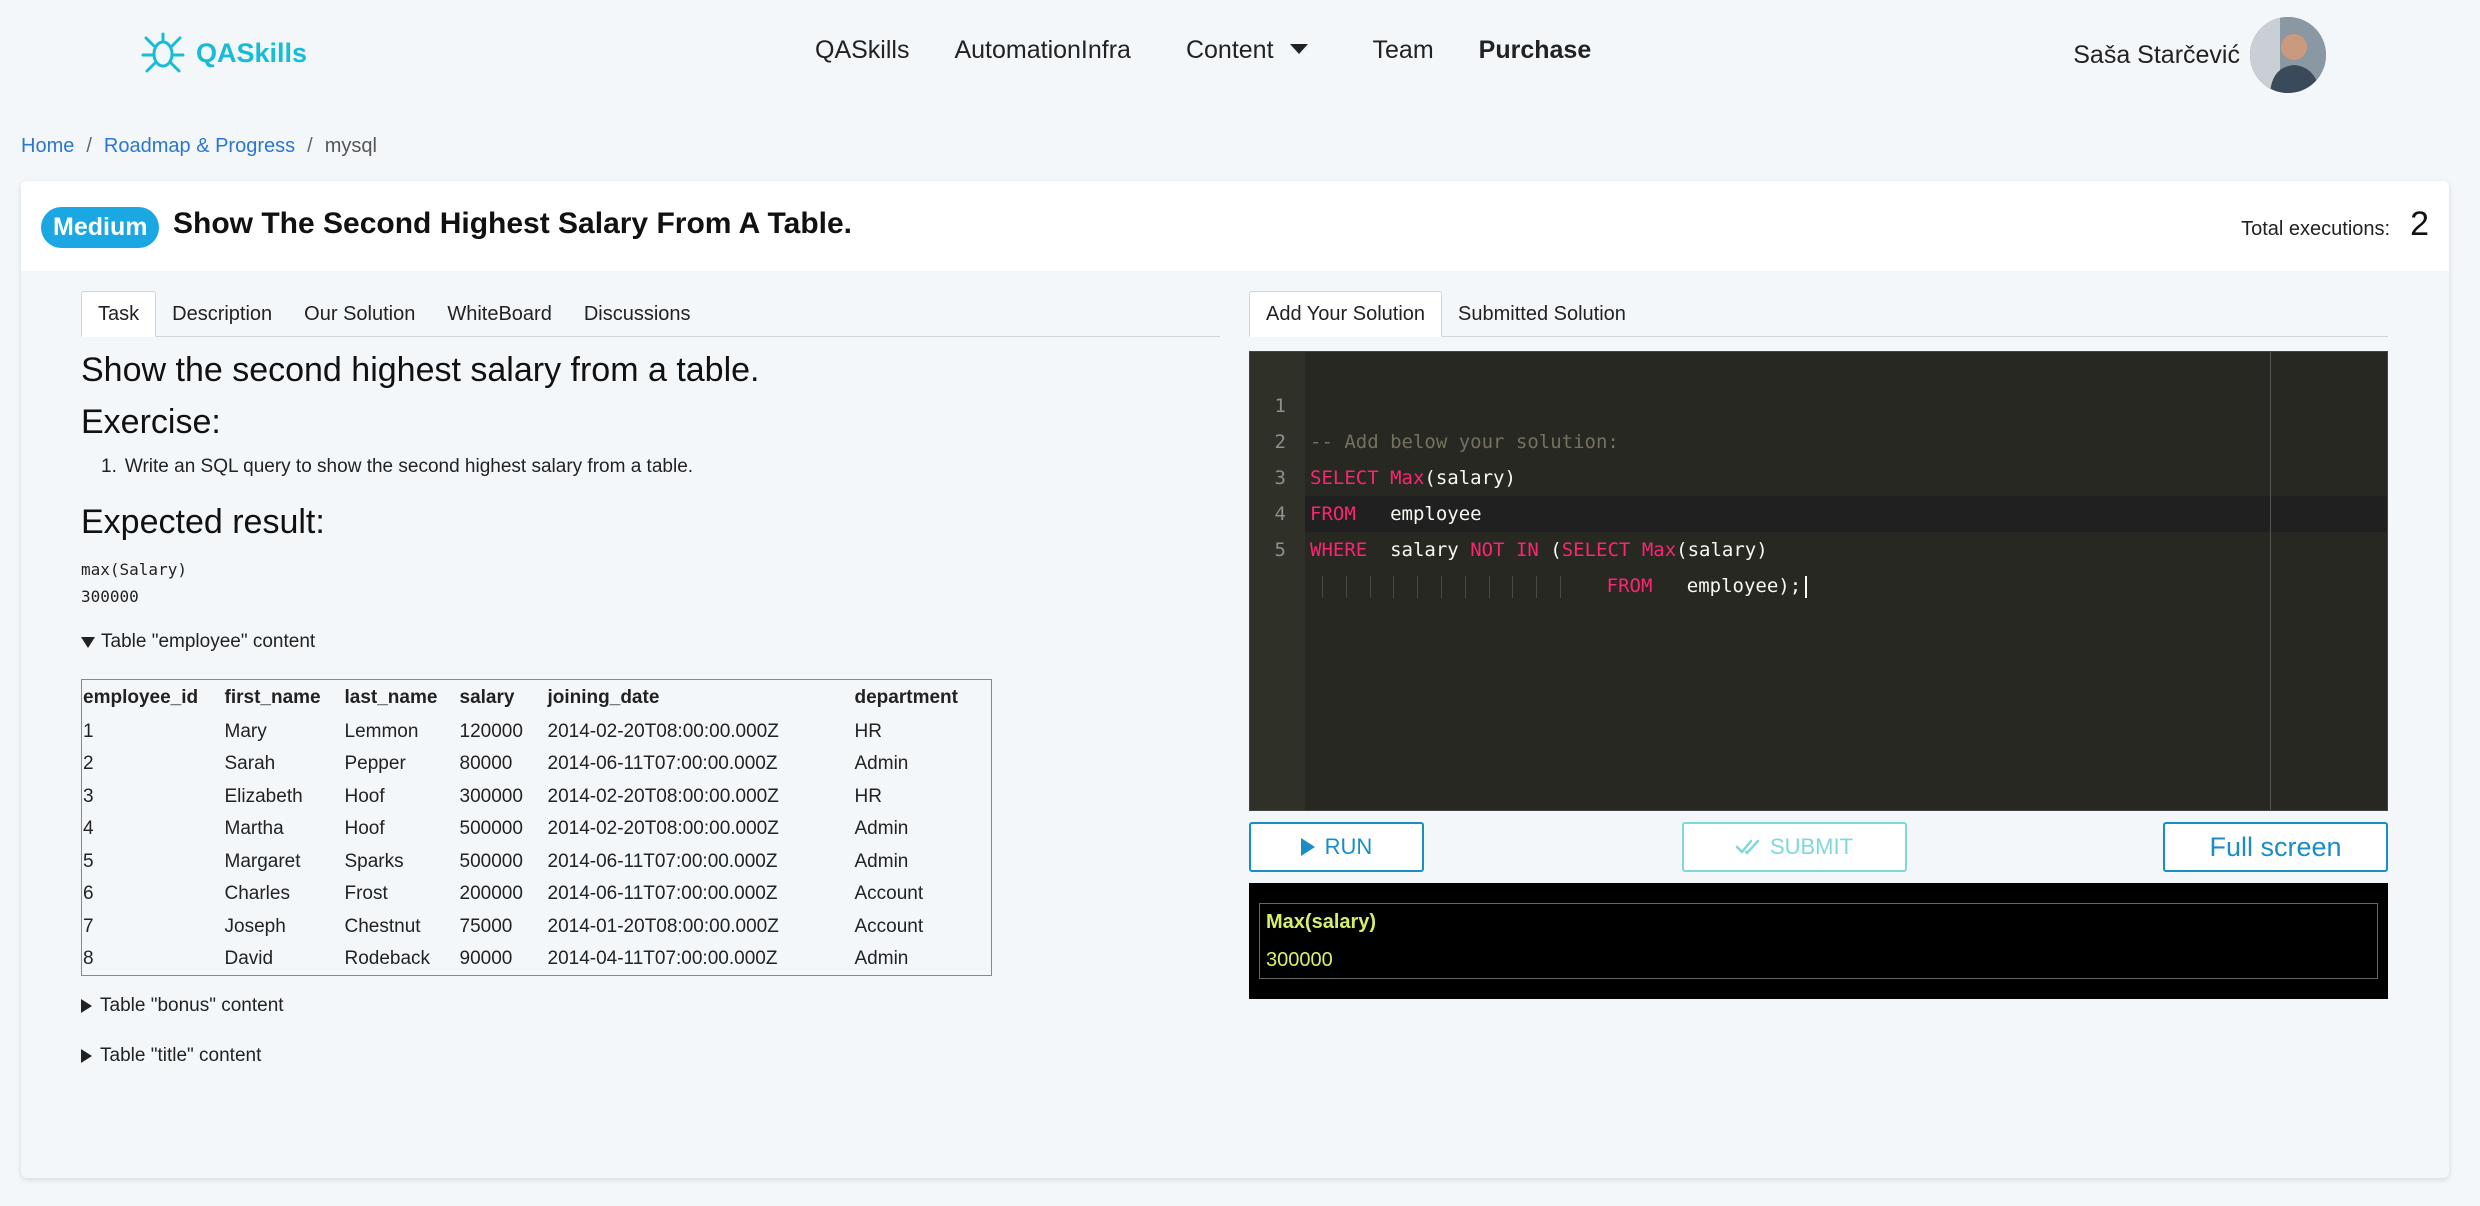 Image resolution: width=2480 pixels, height=1206 pixels. Describe the element at coordinates (359, 314) in the screenshot. I see `tab-our-solution: Our Solution` at that location.